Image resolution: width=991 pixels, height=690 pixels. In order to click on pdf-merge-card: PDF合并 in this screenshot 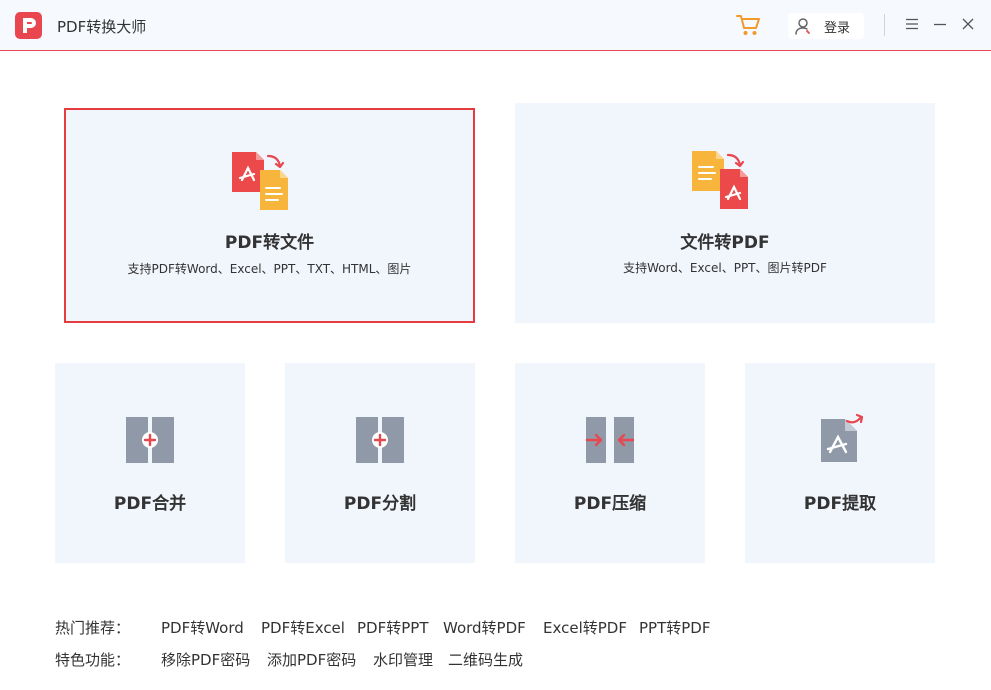, I will do `click(150, 463)`.